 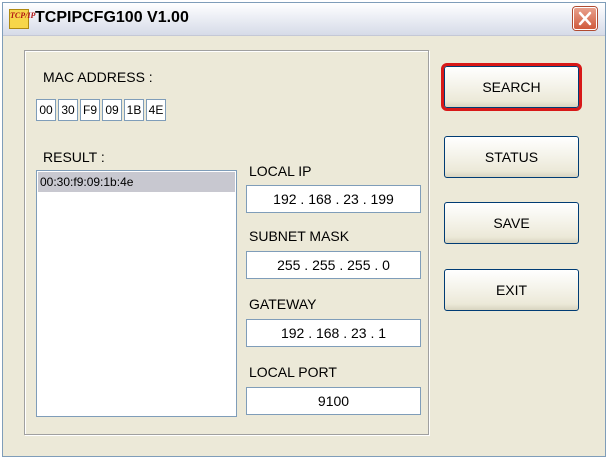 What do you see at coordinates (136, 182) in the screenshot?
I see `result-list-item: 00:30:f9:09:1b:4e` at bounding box center [136, 182].